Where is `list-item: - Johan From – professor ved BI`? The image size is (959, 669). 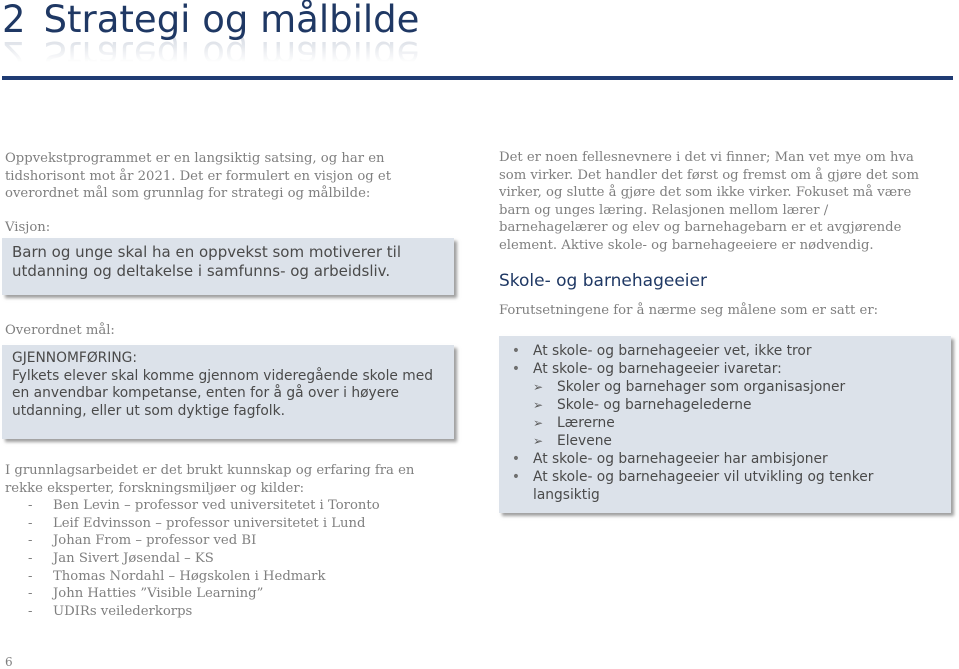
list-item: - Johan From – professor ved BI is located at coordinates (230, 541).